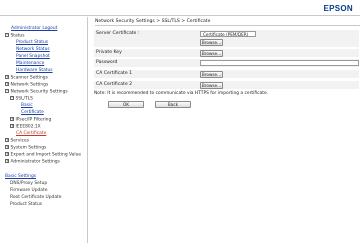 This screenshot has height=243, width=360. I want to click on sidebar-item-admin-settings: +Administrator Settings, so click(32, 162).